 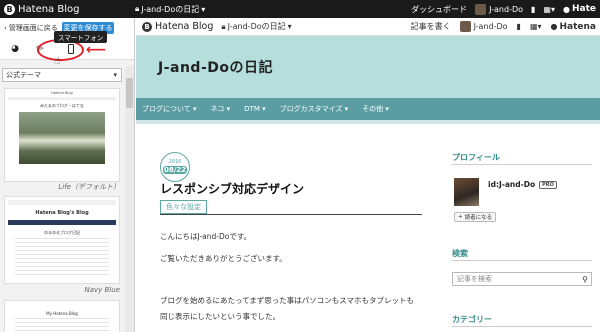 I want to click on theme-name: Navy Blue, so click(x=102, y=290).